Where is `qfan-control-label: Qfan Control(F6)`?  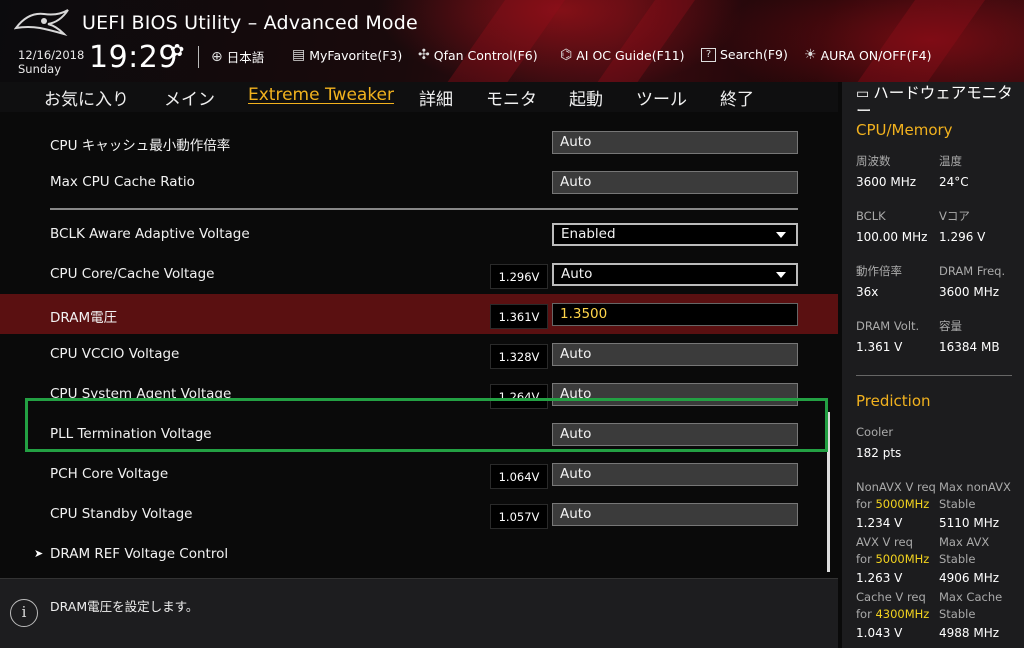
qfan-control-label: Qfan Control(F6) is located at coordinates (485, 55).